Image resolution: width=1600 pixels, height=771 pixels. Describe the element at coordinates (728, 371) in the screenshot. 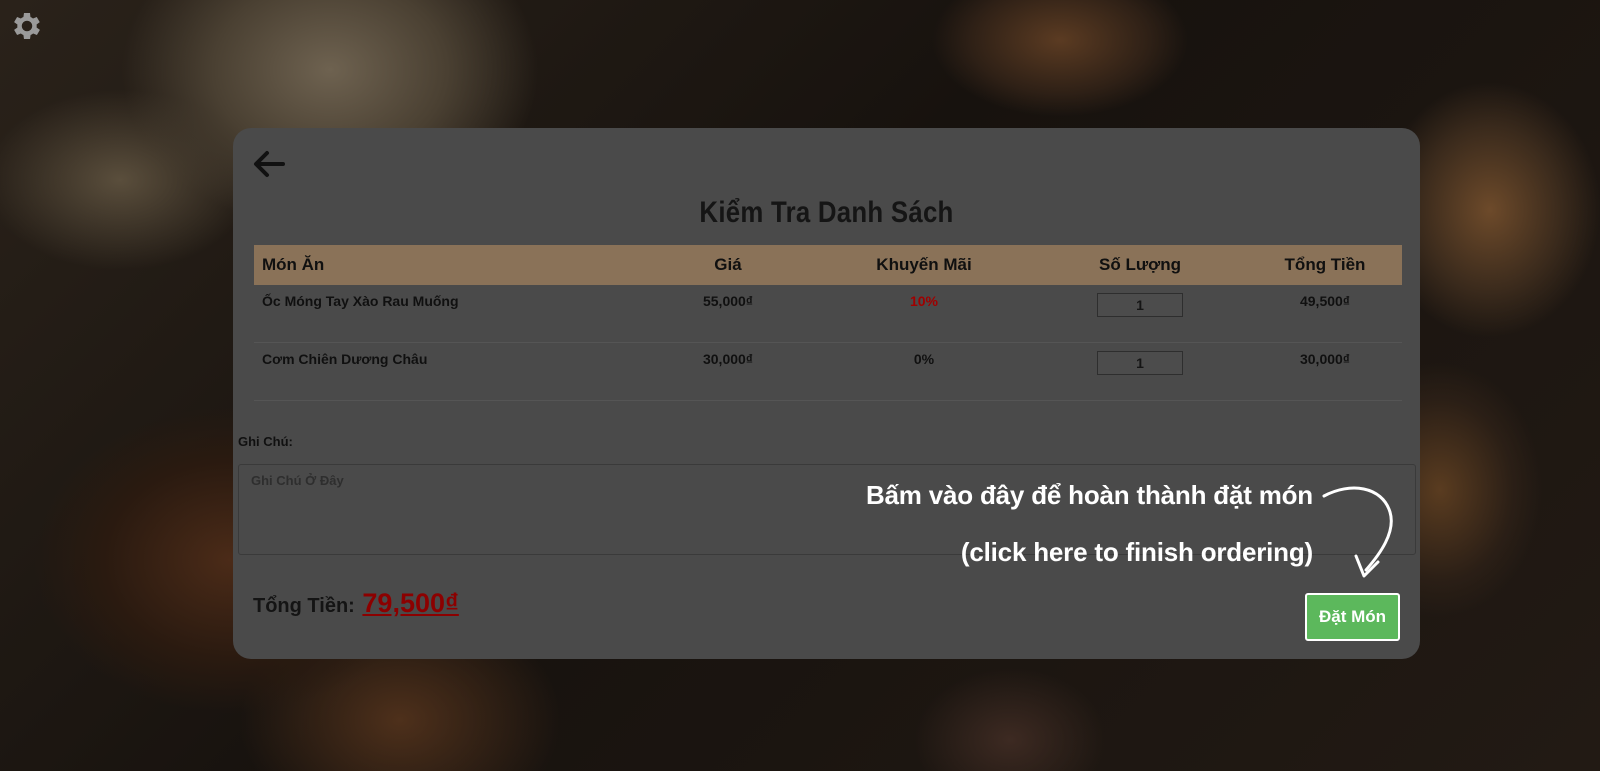

I see `dish-price: 30,000₫` at that location.